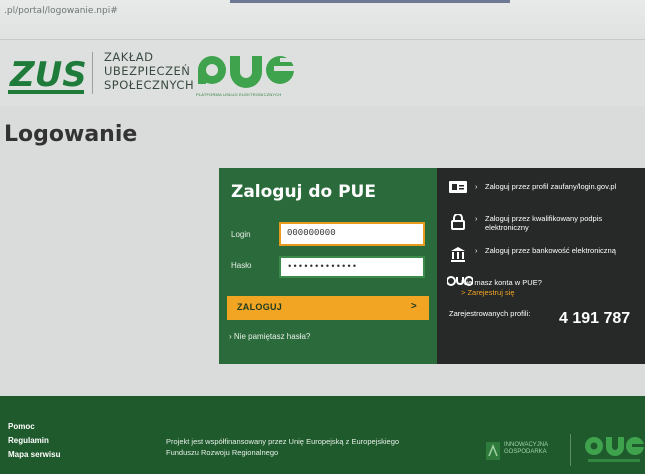 Image resolution: width=645 pixels, height=474 pixels. I want to click on login-button: ZALOGUJ >, so click(328, 308).